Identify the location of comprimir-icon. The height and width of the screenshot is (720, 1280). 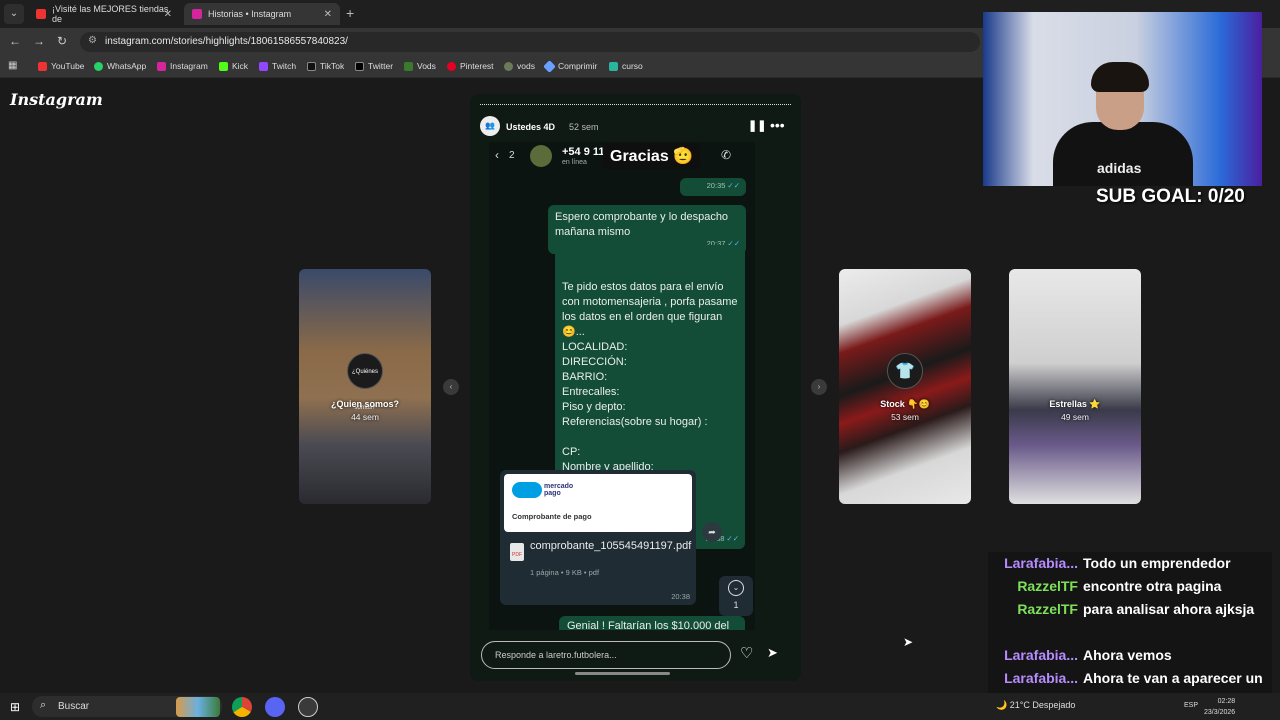
(549, 66).